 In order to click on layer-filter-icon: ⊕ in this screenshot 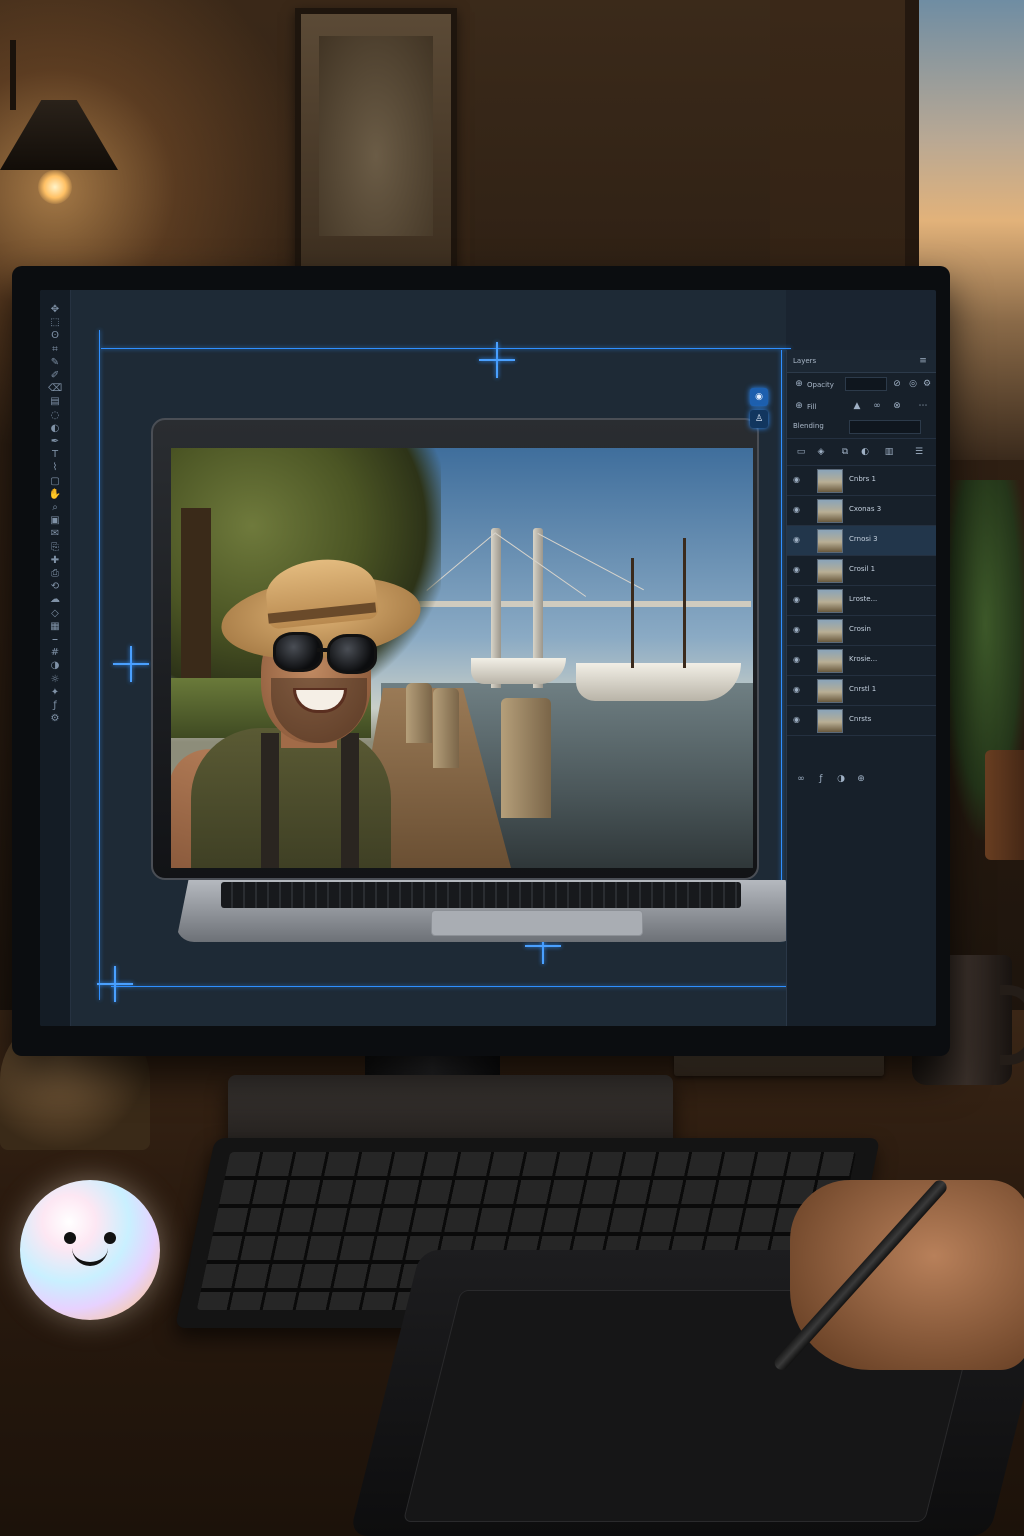, I will do `click(799, 384)`.